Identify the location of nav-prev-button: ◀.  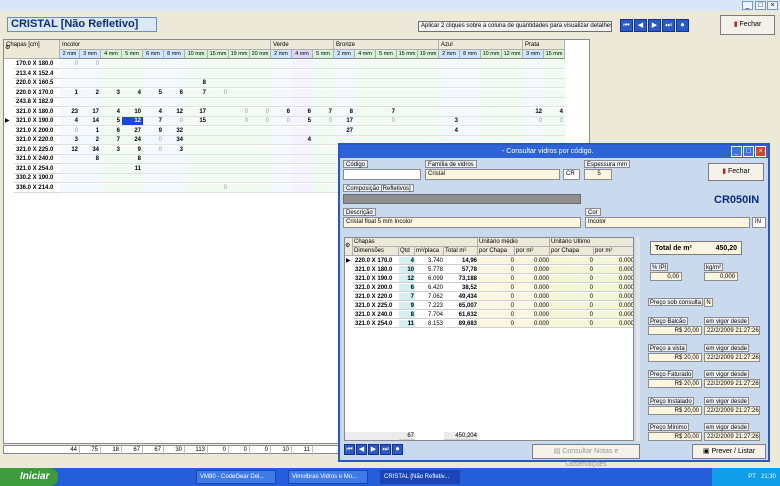
(640, 25).